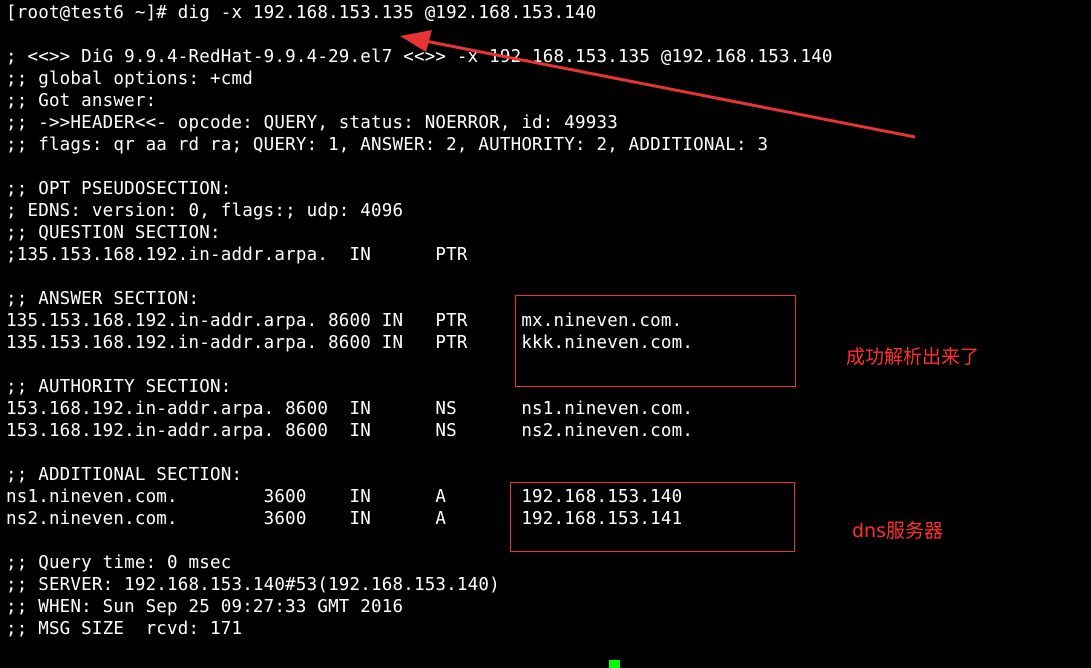 This screenshot has height=668, width=1091. I want to click on answer-annotation: 成功解析出来了, so click(913, 357).